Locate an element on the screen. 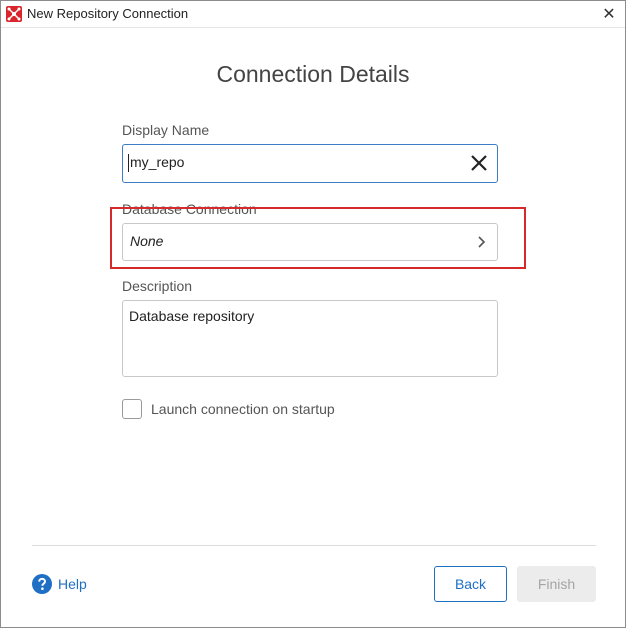  description-value: Database repository is located at coordinates (192, 316).